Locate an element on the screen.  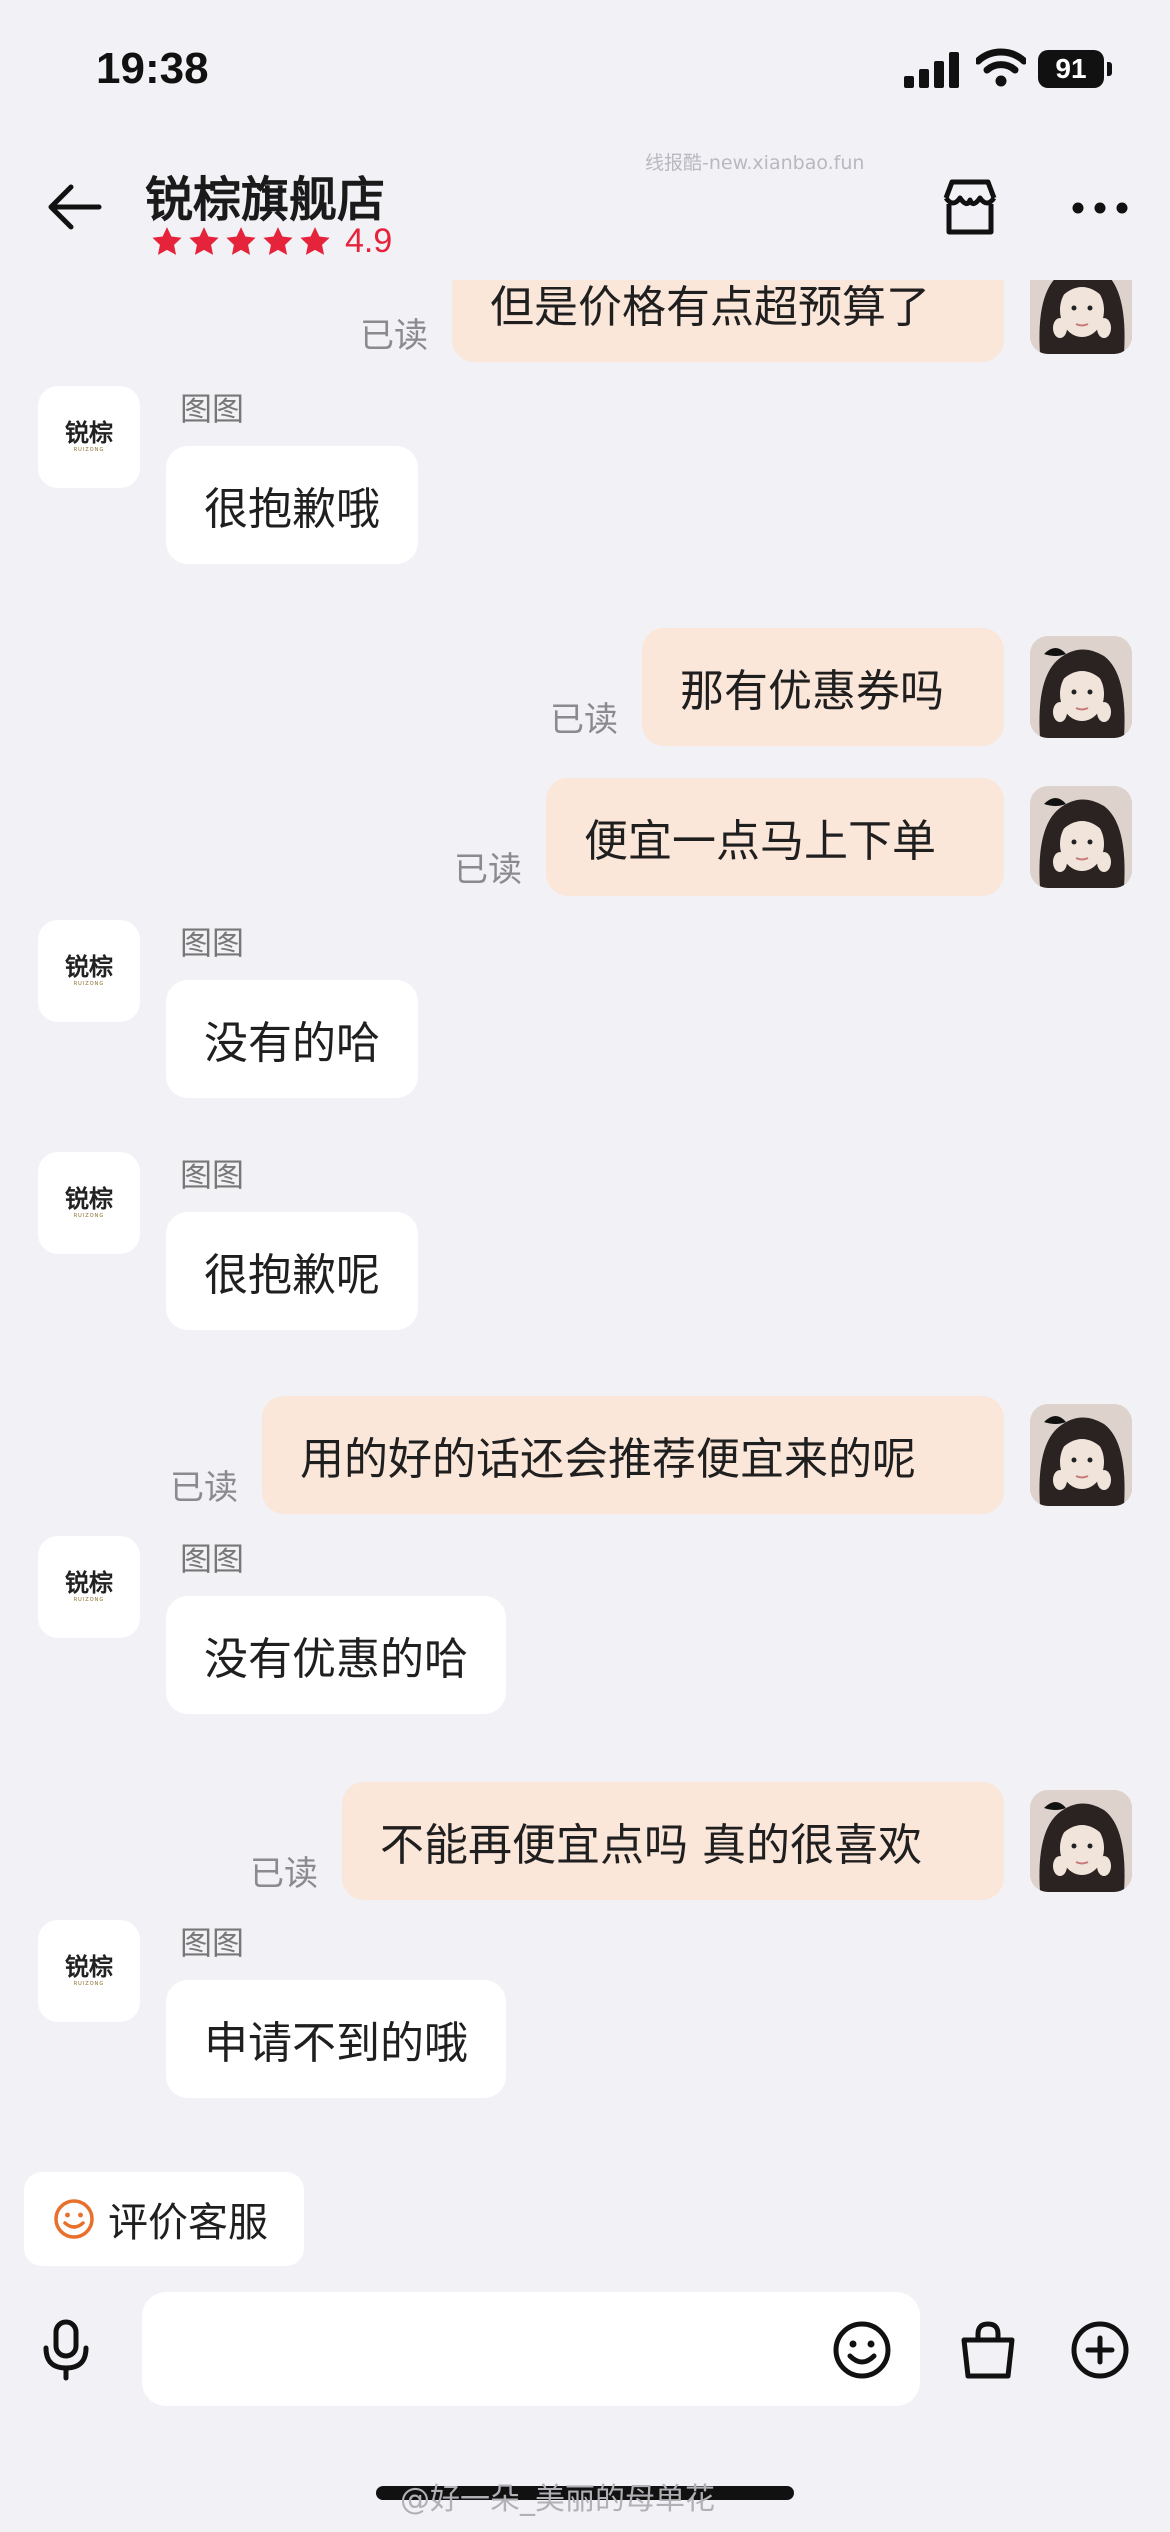
shop-button is located at coordinates (970, 208).